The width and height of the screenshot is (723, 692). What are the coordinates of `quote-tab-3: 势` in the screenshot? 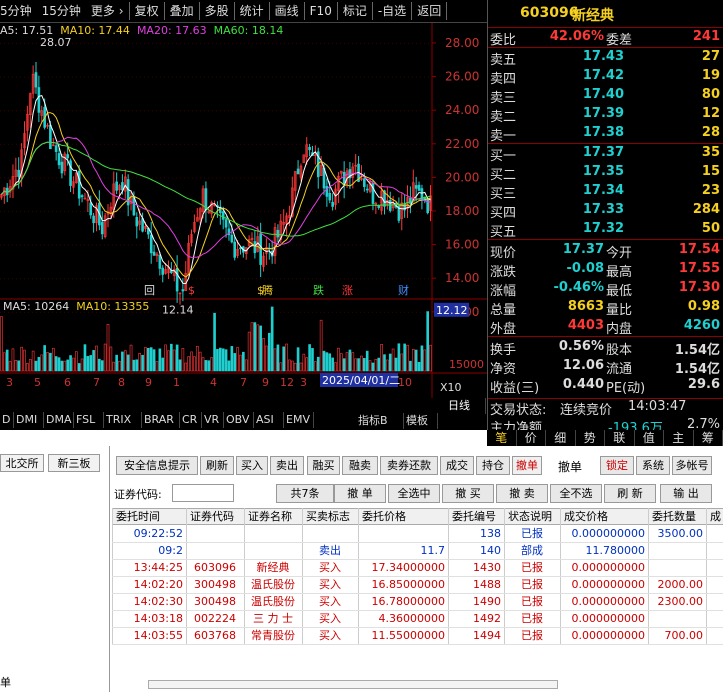 It's located at (590, 438).